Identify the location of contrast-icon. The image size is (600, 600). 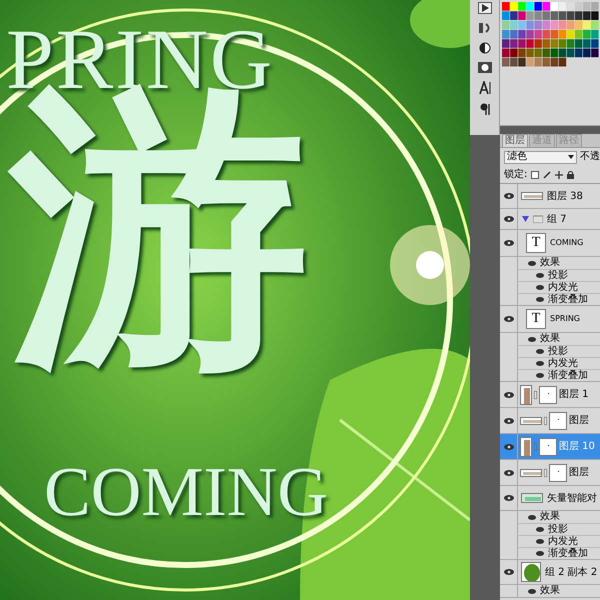
(484, 48).